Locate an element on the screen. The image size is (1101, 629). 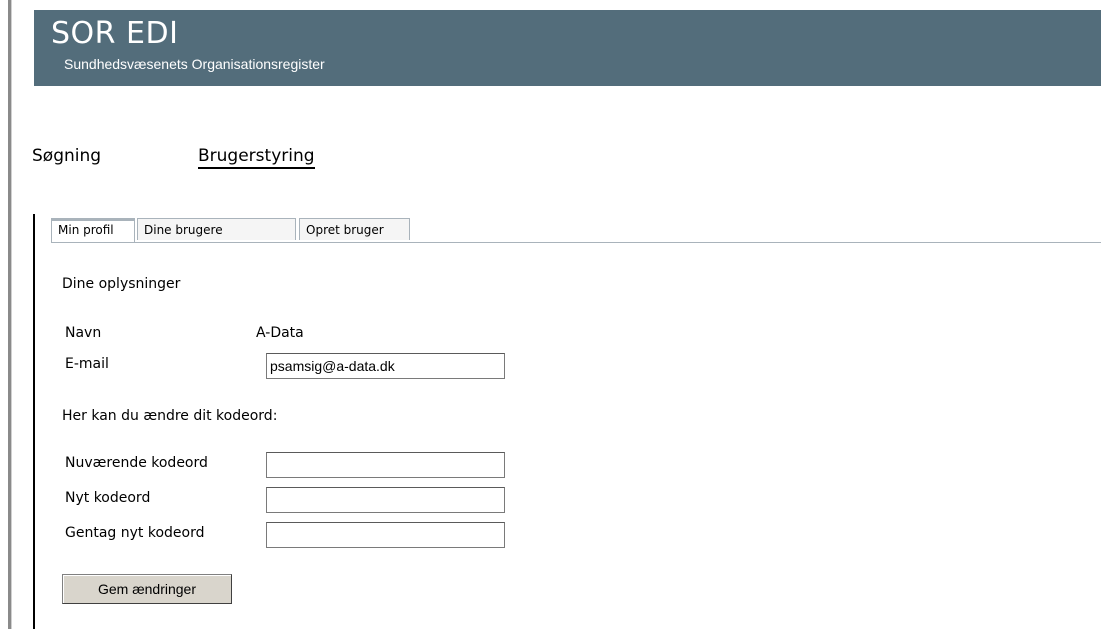
name-label: Navn is located at coordinates (83, 333).